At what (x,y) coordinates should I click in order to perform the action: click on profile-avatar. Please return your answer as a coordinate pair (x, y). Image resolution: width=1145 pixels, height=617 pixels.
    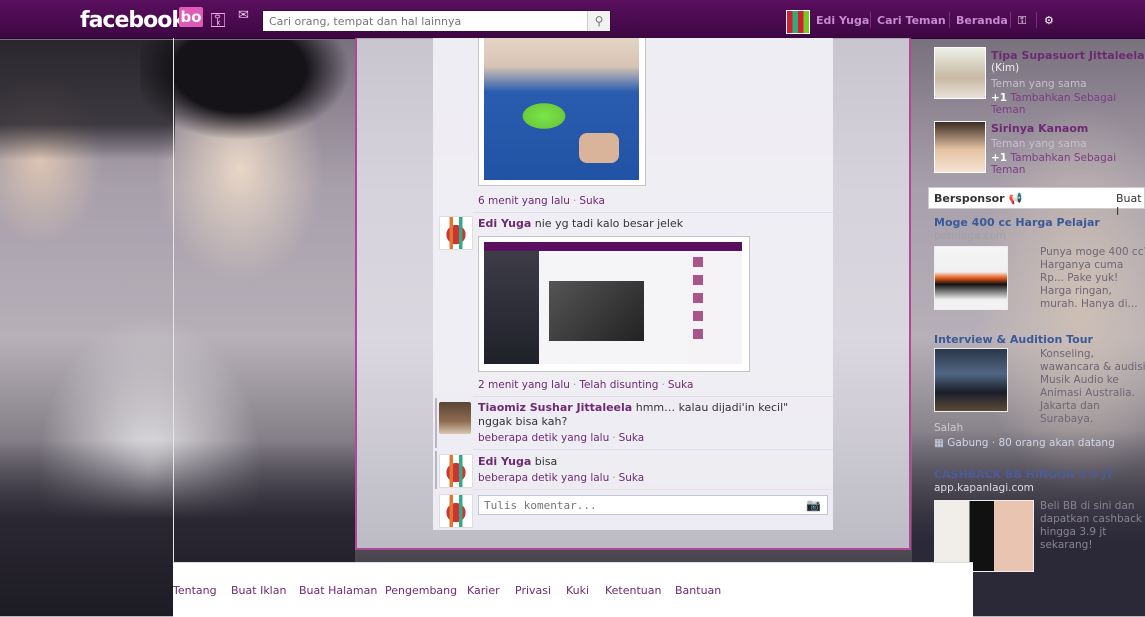
    Looking at the image, I should click on (798, 22).